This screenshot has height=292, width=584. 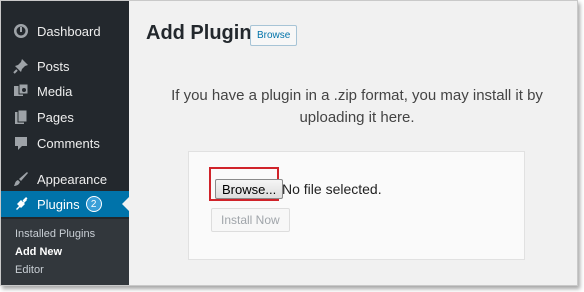 What do you see at coordinates (93, 204) in the screenshot?
I see `update-count-badge: 2` at bounding box center [93, 204].